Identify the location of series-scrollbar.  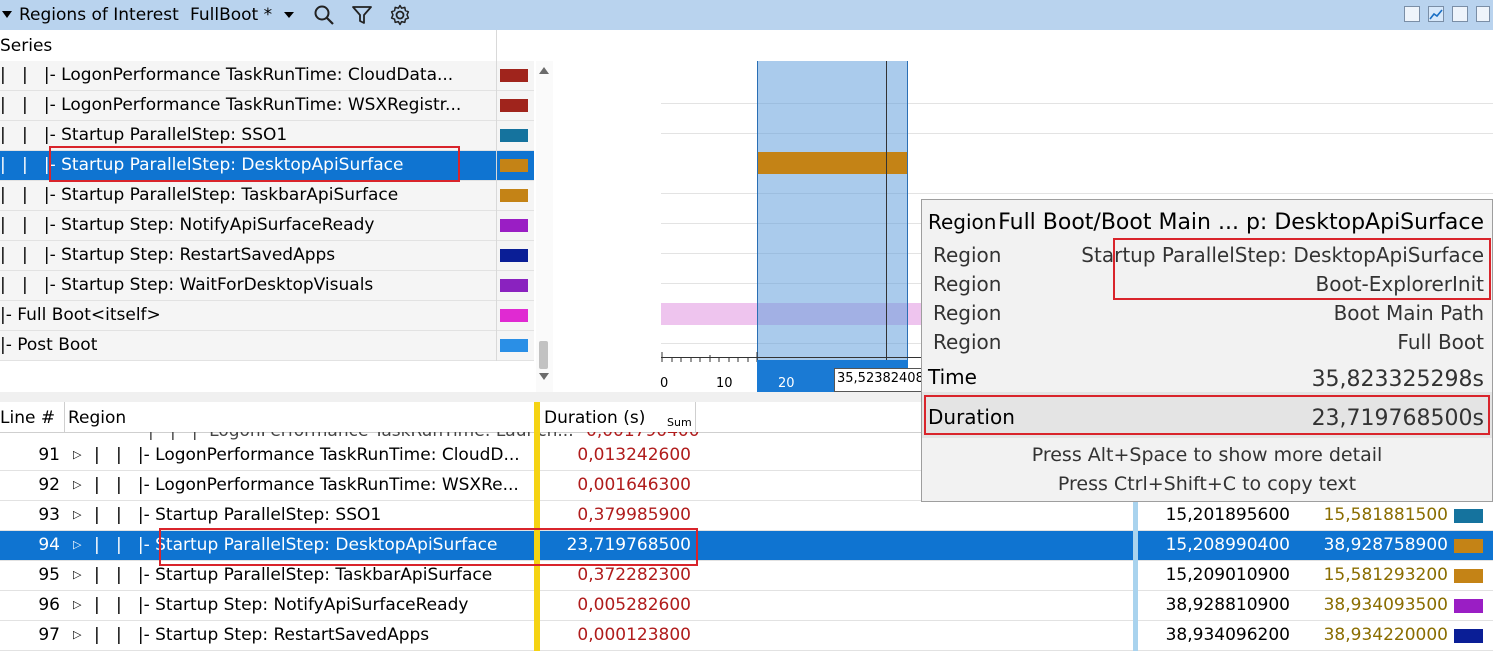
(544, 226).